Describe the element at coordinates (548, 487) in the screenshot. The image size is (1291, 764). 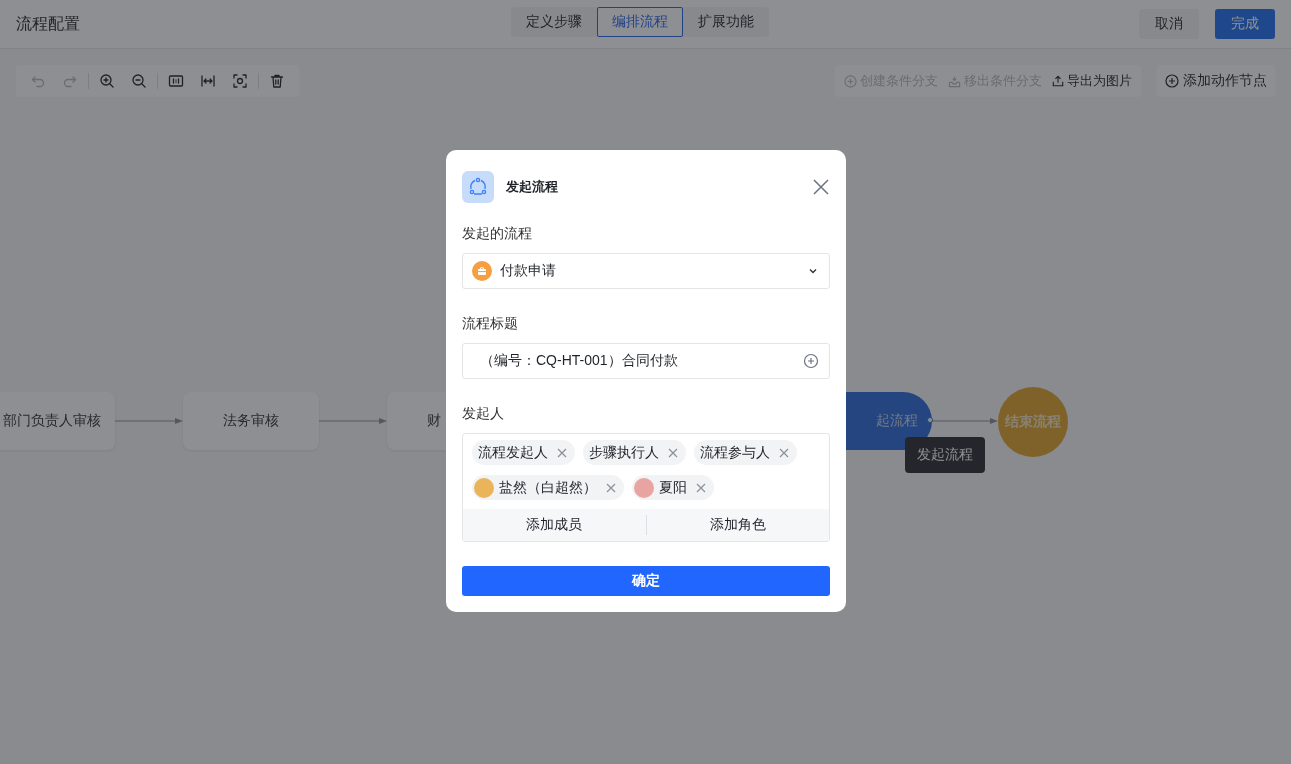
I see `tag: 盐然（白超然）` at that location.